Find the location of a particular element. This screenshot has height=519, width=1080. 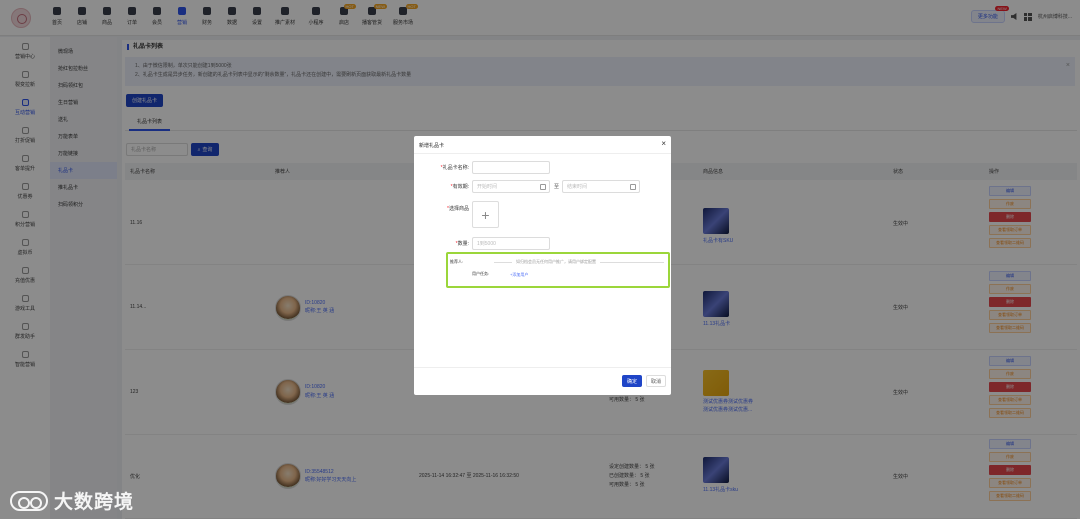

end-time-input: 结束时间 is located at coordinates (601, 186).